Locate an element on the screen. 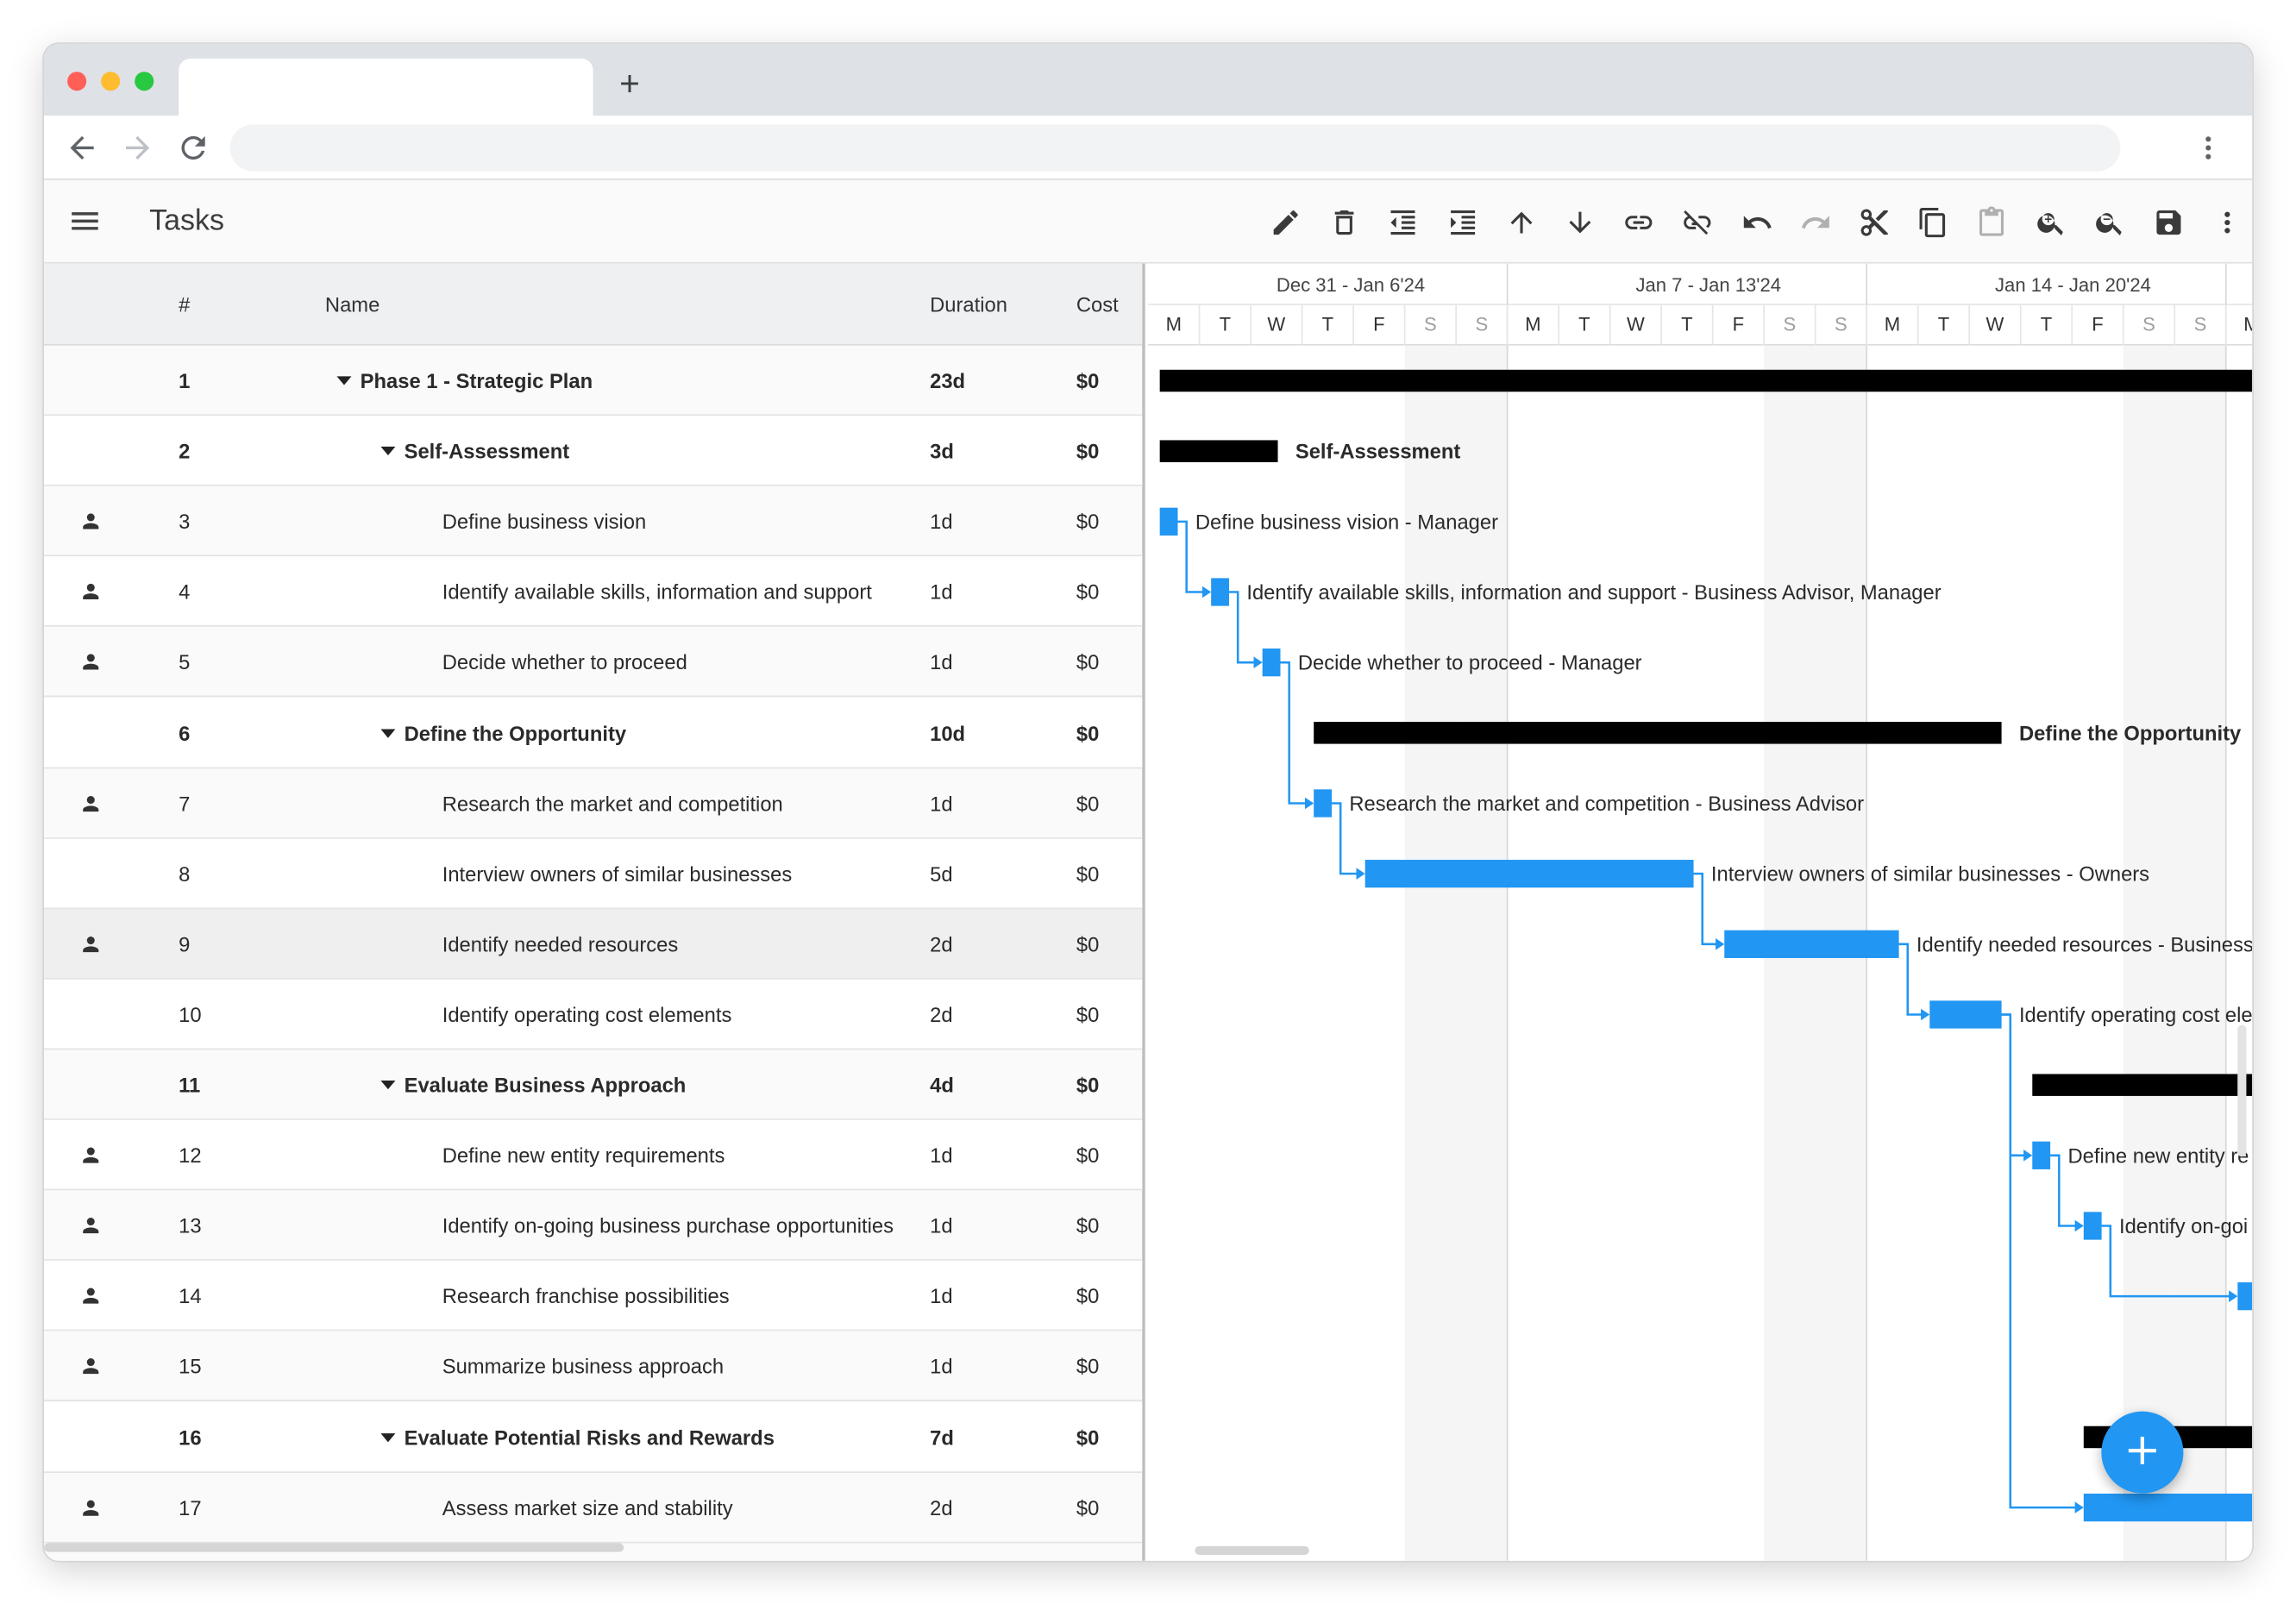 This screenshot has width=2296, height=1604. task-duration: 10d is located at coordinates (947, 732).